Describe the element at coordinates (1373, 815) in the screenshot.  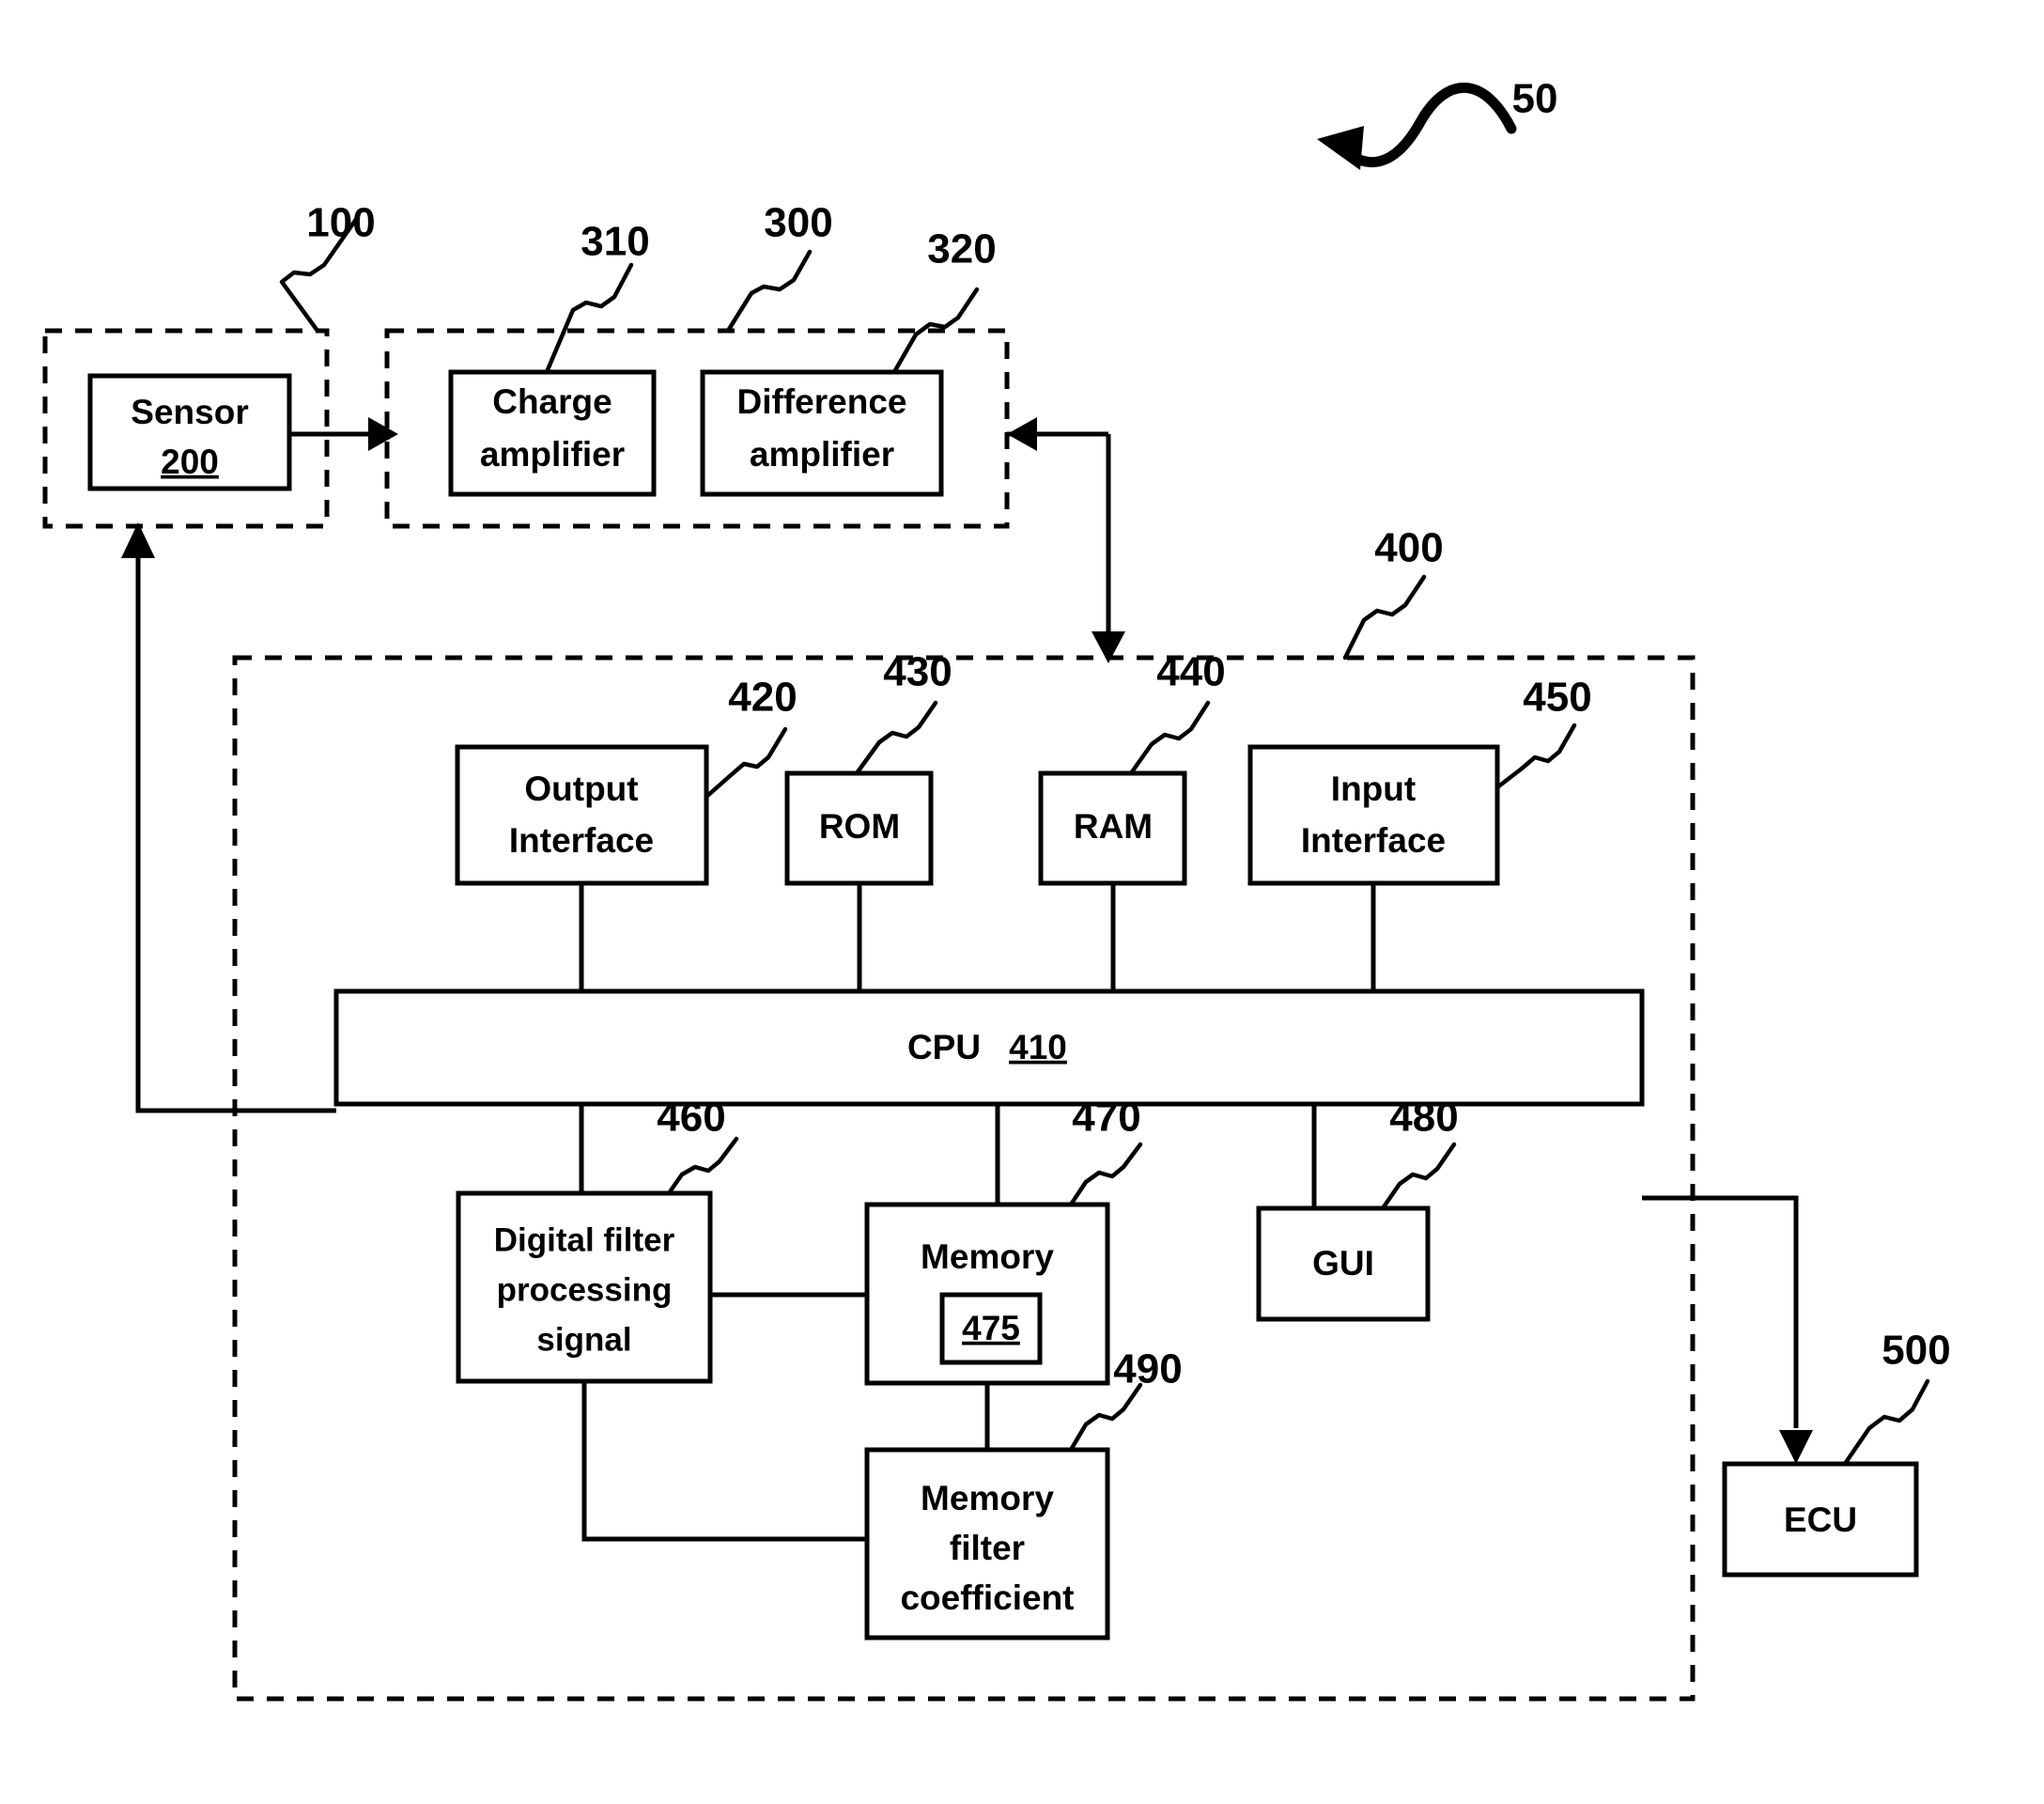
I see `block-input-interface` at that location.